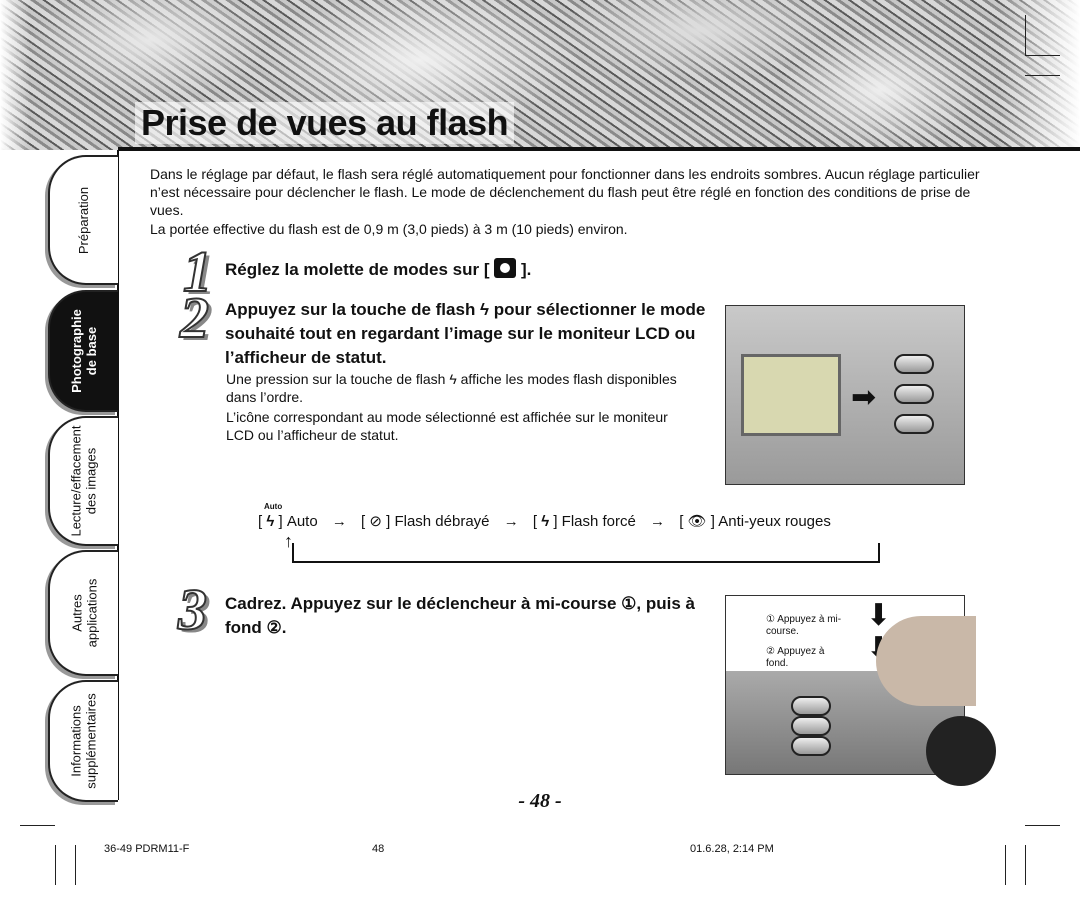  Describe the element at coordinates (194, 317) in the screenshot. I see `step-number: 2` at that location.